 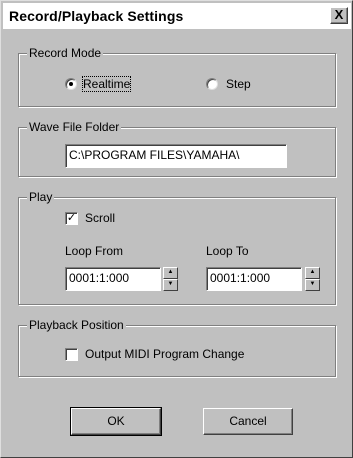 I want to click on close-button: X, so click(x=339, y=15).